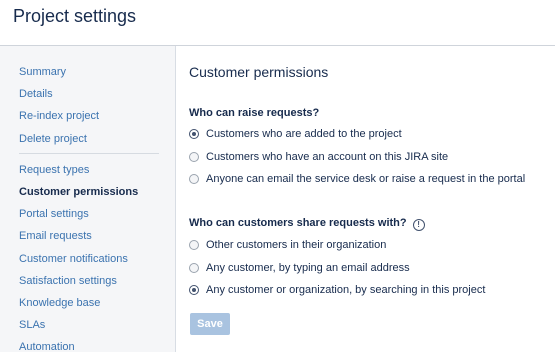 This screenshot has width=555, height=353. I want to click on sidebar-item-customer-notifications: Customer notifications, so click(73, 259).